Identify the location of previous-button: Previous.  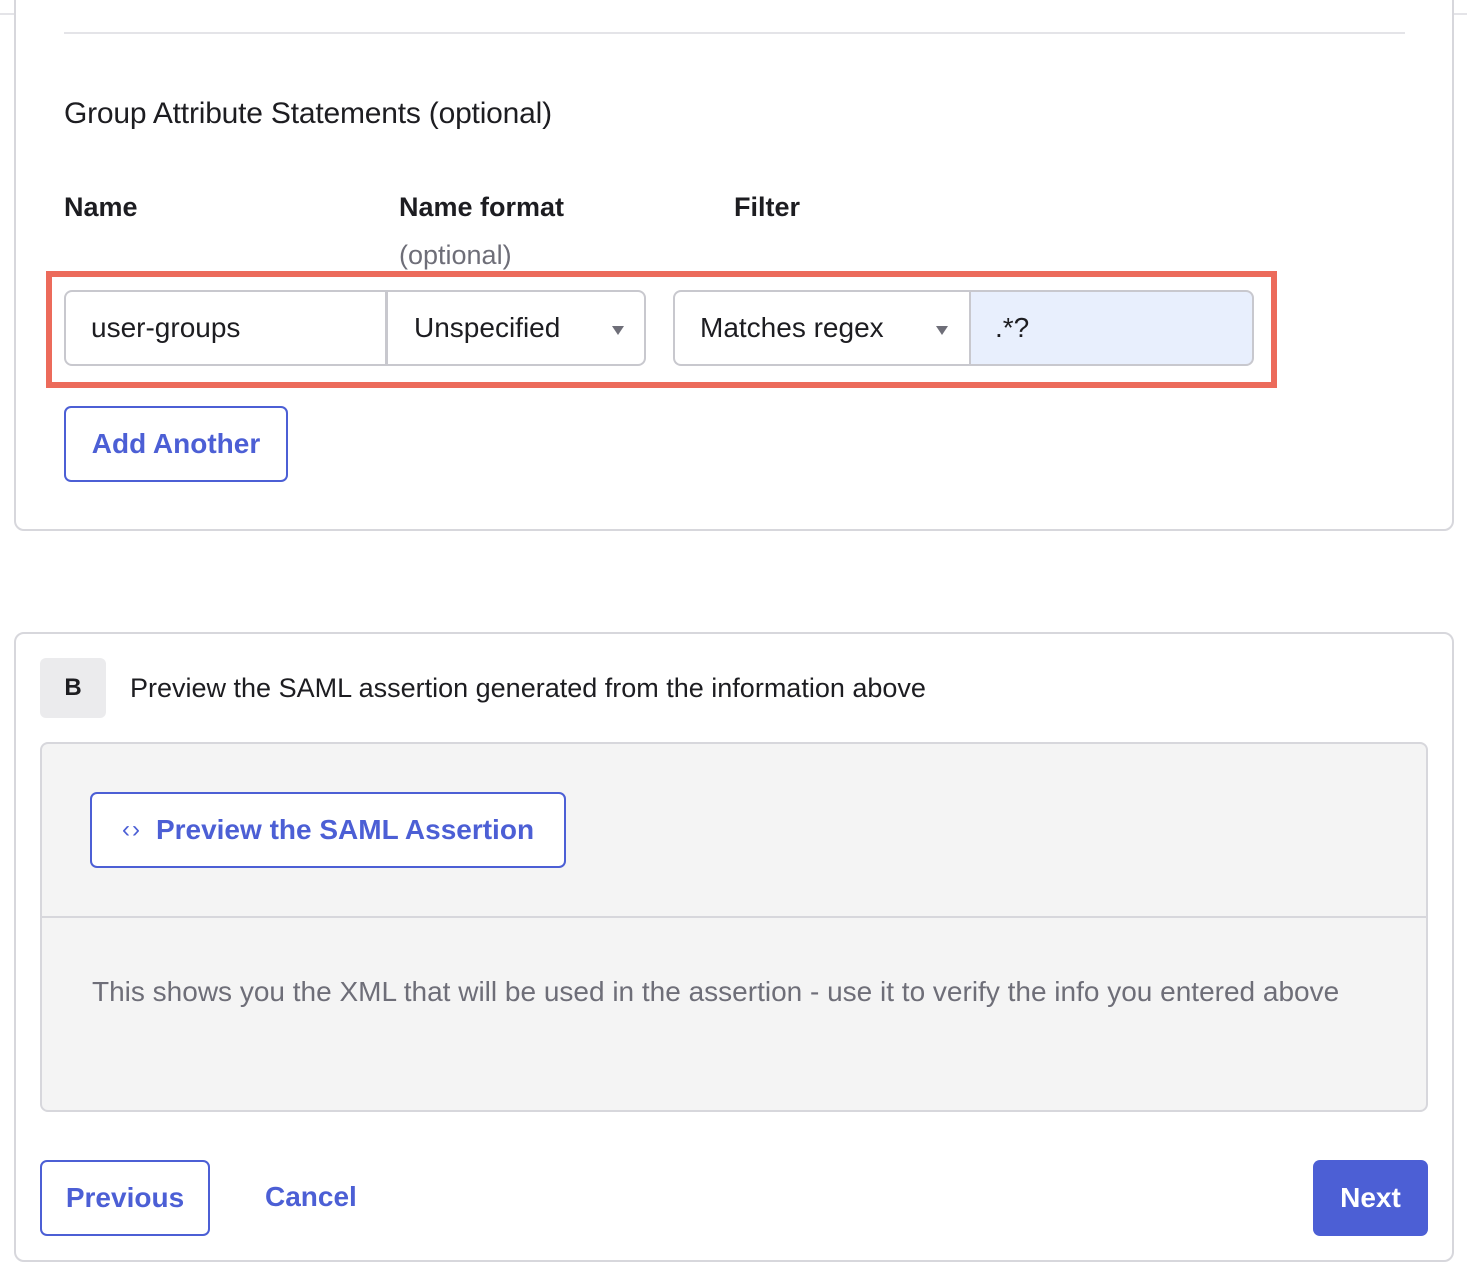
(125, 1198).